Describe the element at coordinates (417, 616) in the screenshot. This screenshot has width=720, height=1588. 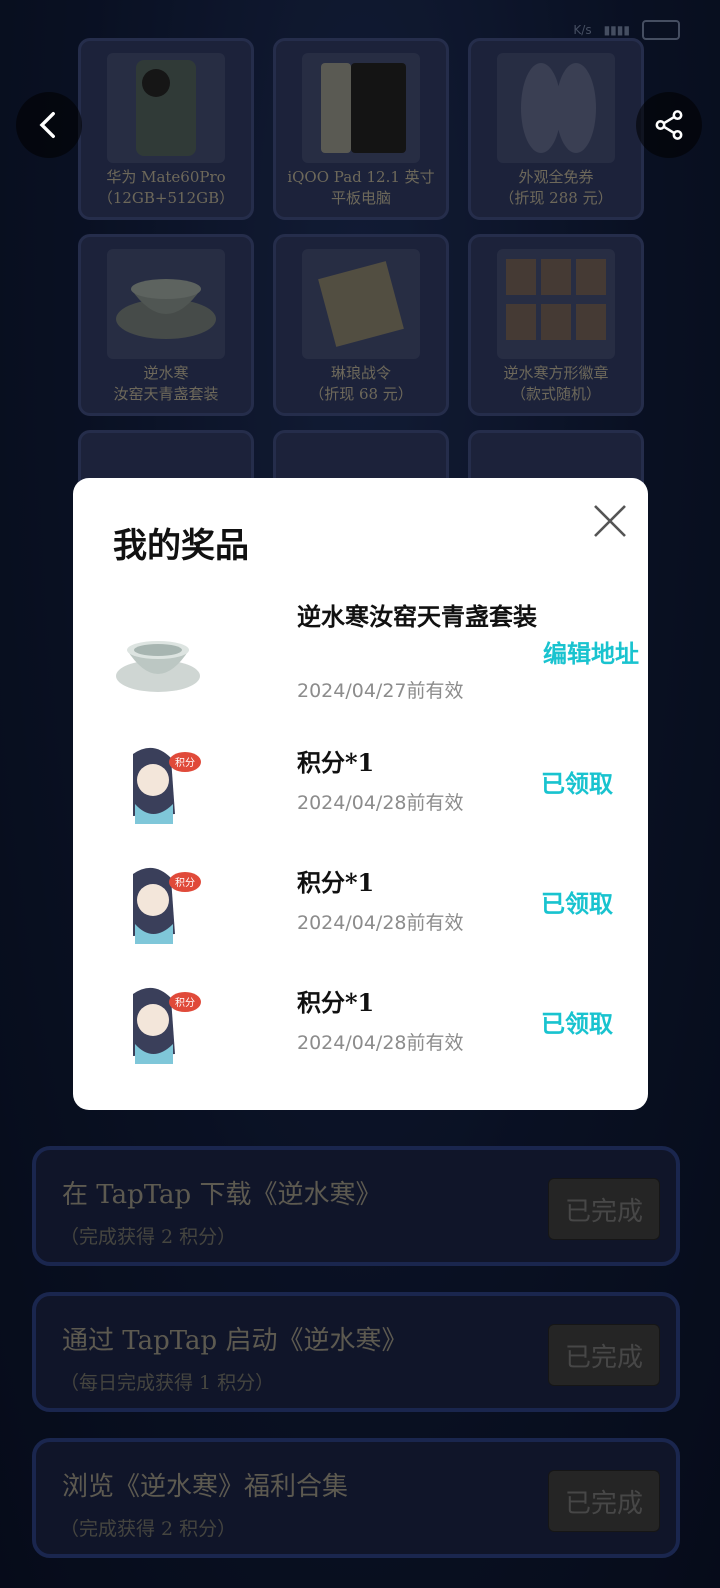
I see `prize-name: 逆水寒汝窑天青盏套装` at that location.